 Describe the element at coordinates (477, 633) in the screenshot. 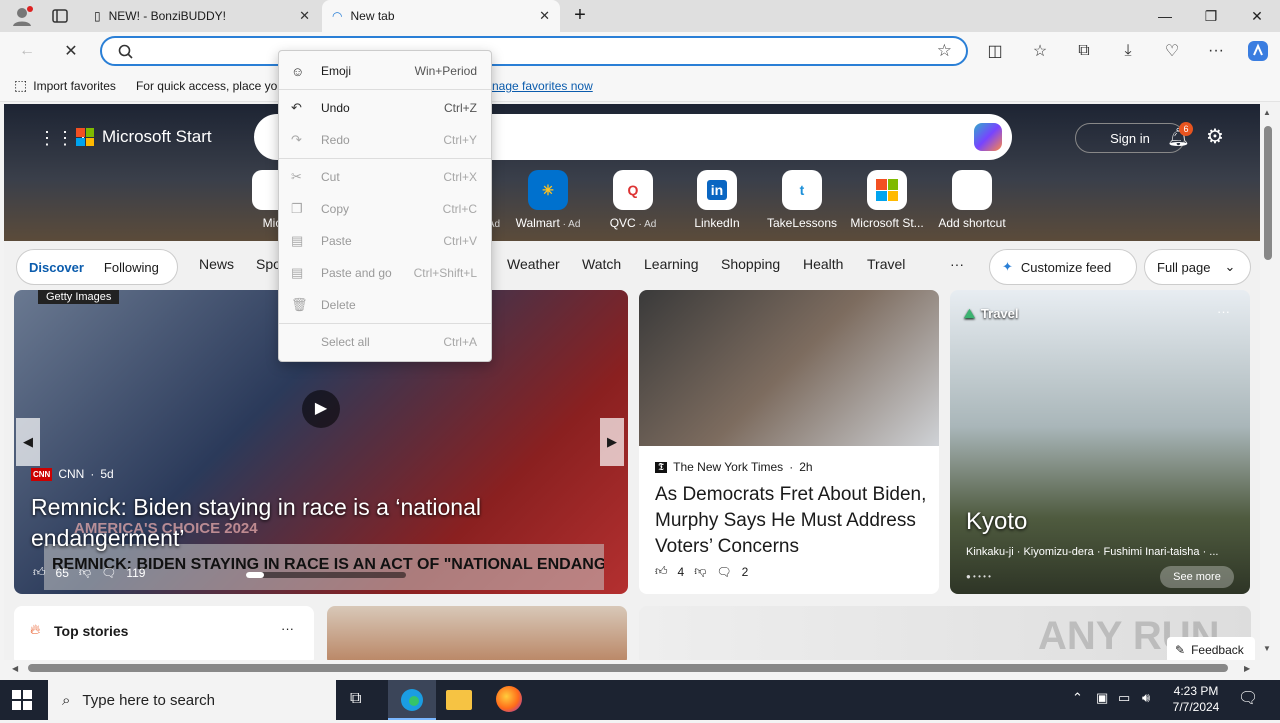

I see `story-image` at that location.